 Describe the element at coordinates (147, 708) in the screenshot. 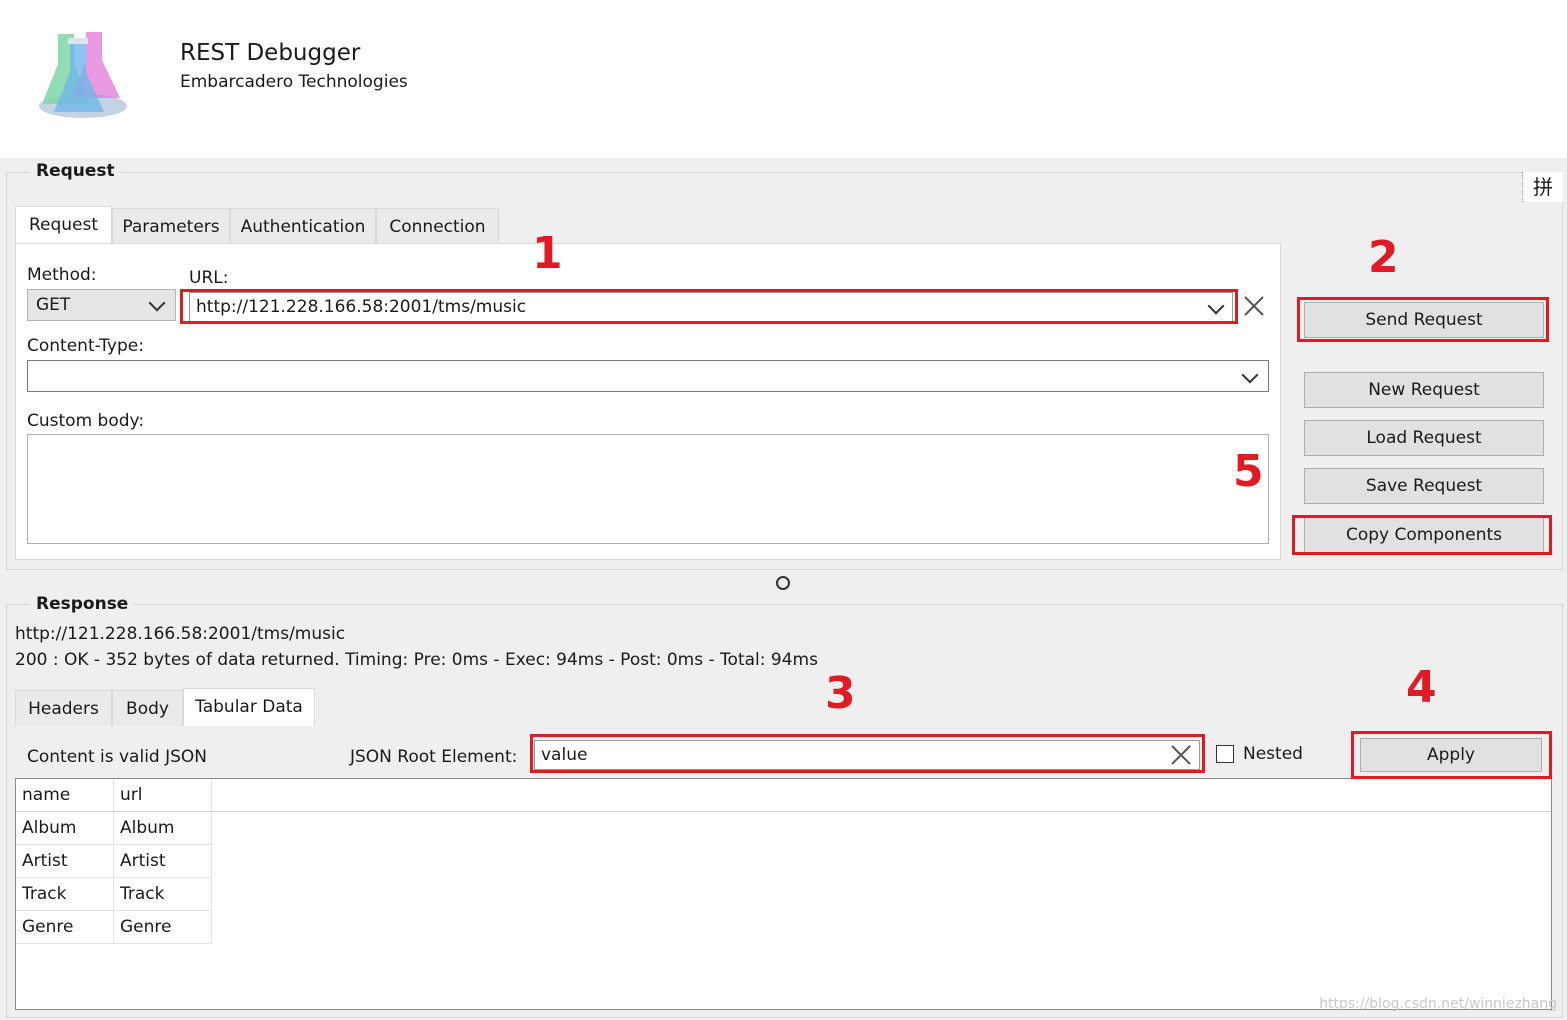

I see `tab-body: Body` at that location.